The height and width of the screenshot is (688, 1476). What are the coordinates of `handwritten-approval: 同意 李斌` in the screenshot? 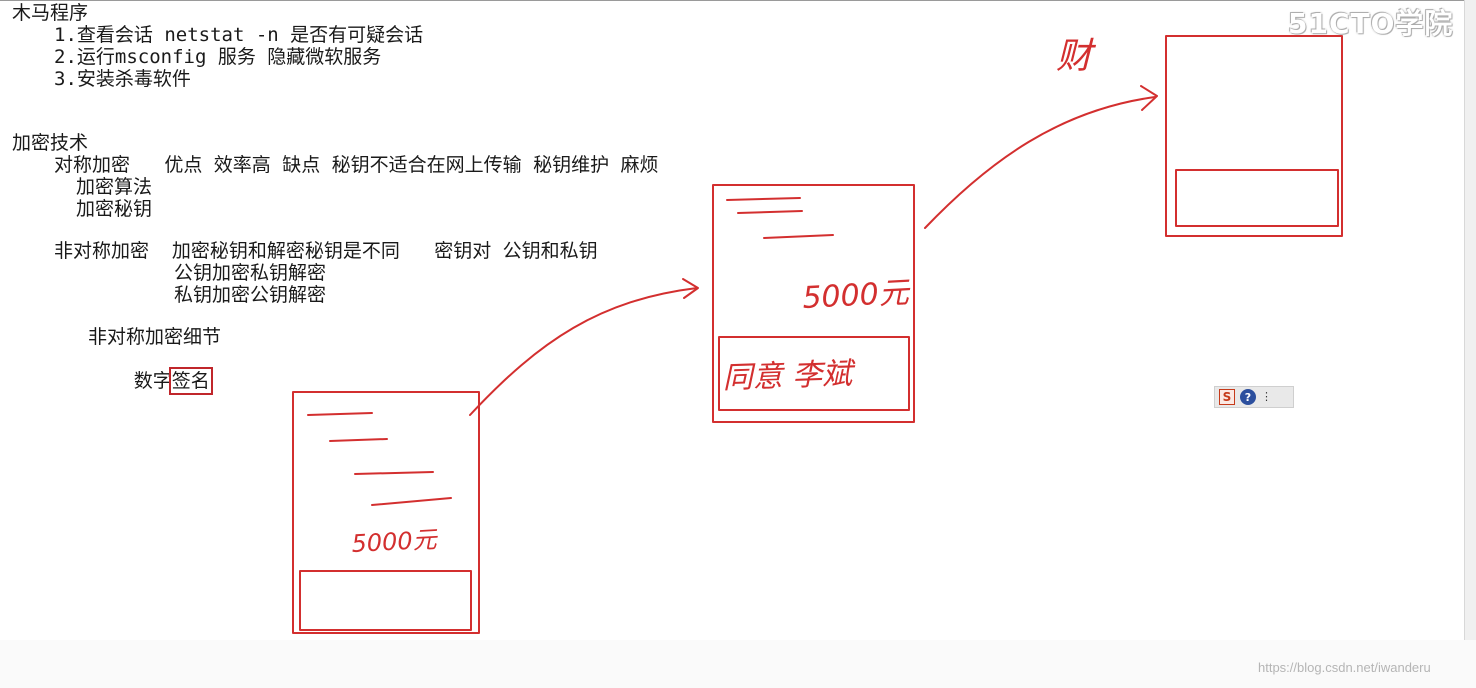 It's located at (789, 376).